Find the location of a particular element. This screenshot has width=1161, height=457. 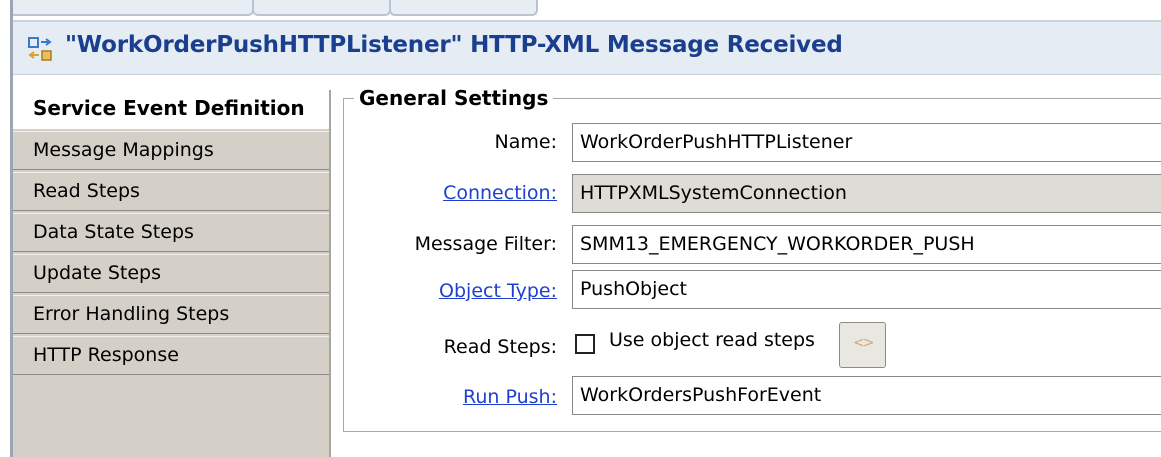

nav-item-error-handling-steps: Error Handling Steps is located at coordinates (171, 314).